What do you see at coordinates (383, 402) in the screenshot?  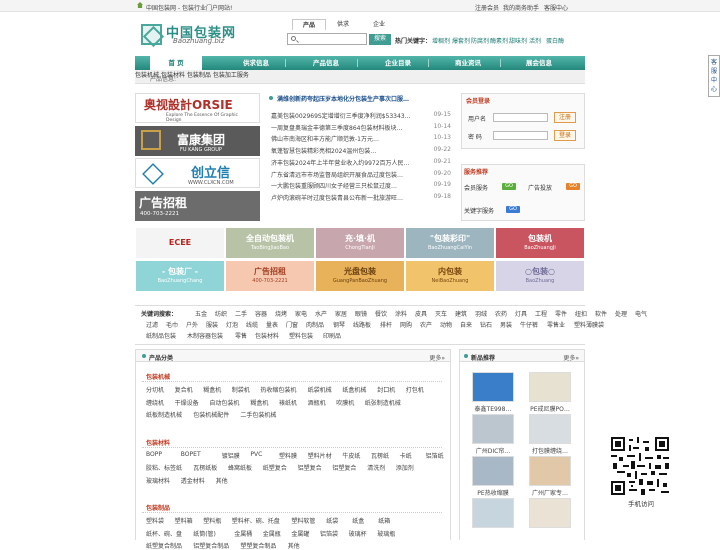 I see `category-link: 纸张制造机械` at bounding box center [383, 402].